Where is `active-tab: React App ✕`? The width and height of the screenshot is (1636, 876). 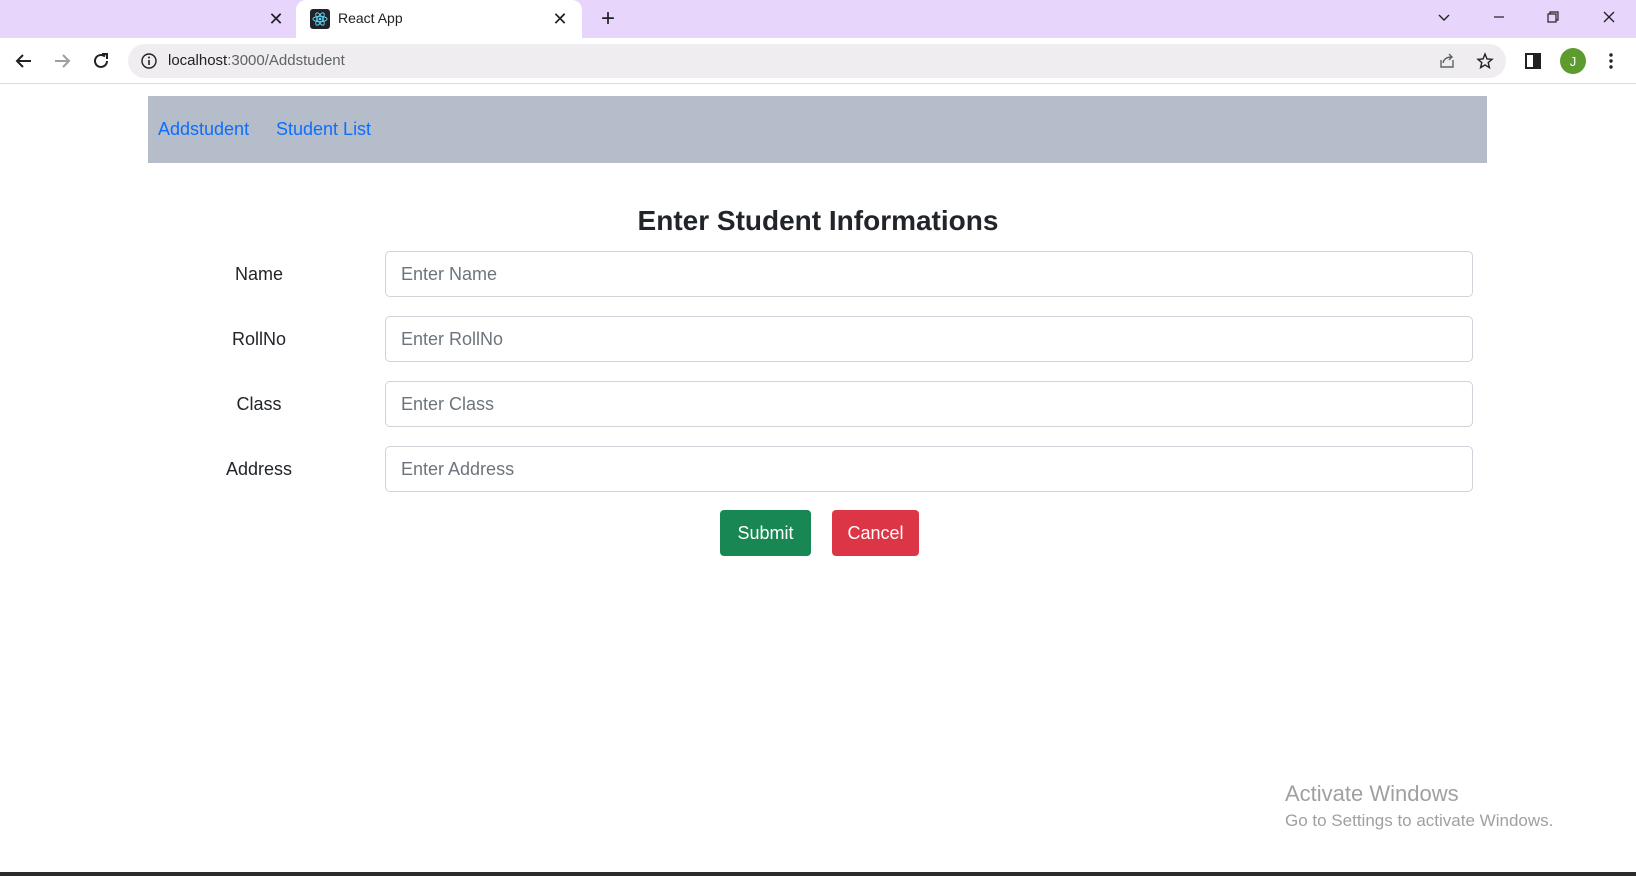 active-tab: React App ✕ is located at coordinates (439, 19).